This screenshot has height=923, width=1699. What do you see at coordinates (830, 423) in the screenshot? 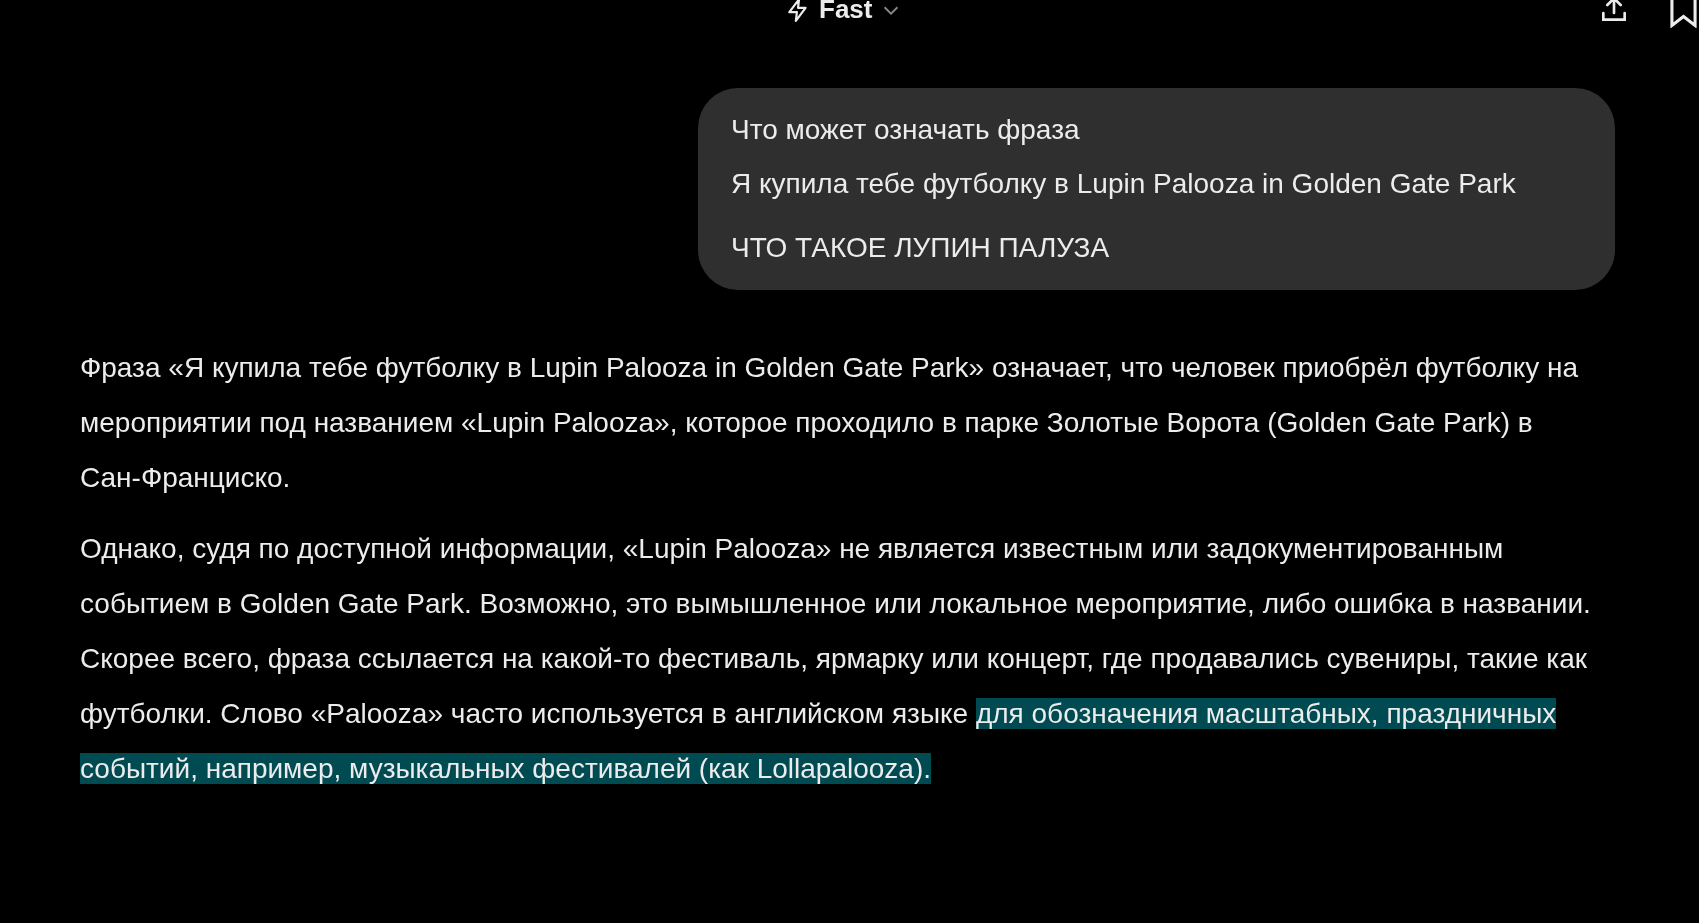
I see `answer-paragraph: Фраза «Я купила тебе футболку в Lupin Palooza in Golden Gate Park» означает, что человек приобрёл футболку на мероприятии под названием «Lupin Palooza», которое проходило в парке Золотые Ворота (Golden Gate Park) в Сан-Франциско.` at bounding box center [830, 423].